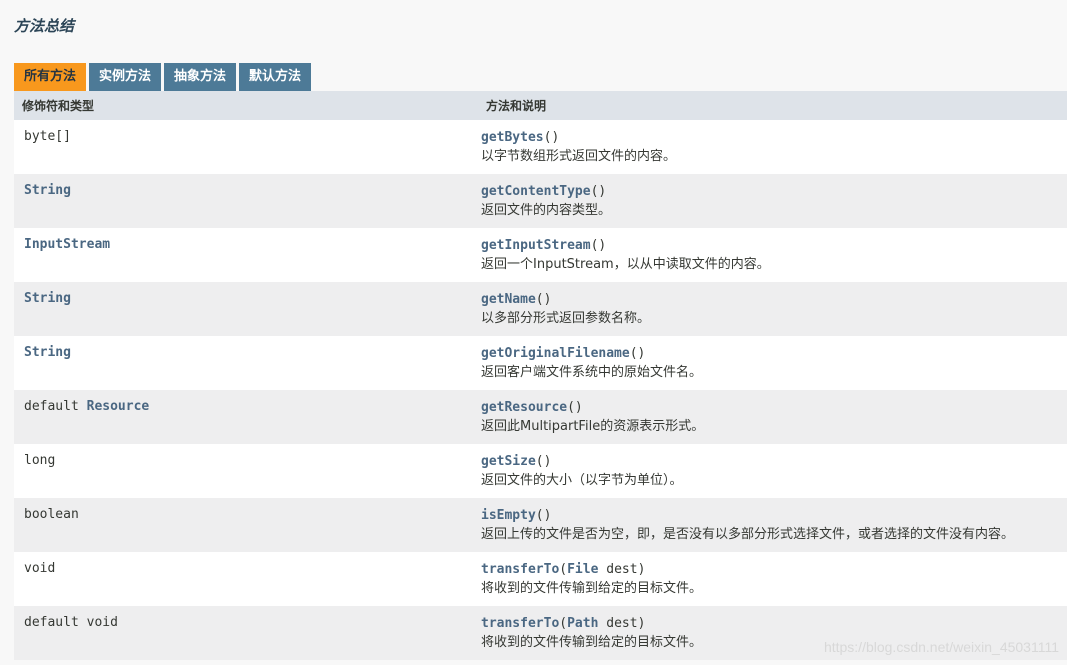 Image resolution: width=1067 pixels, height=665 pixels. What do you see at coordinates (125, 77) in the screenshot?
I see `tab-instance-methods: 实例方法` at bounding box center [125, 77].